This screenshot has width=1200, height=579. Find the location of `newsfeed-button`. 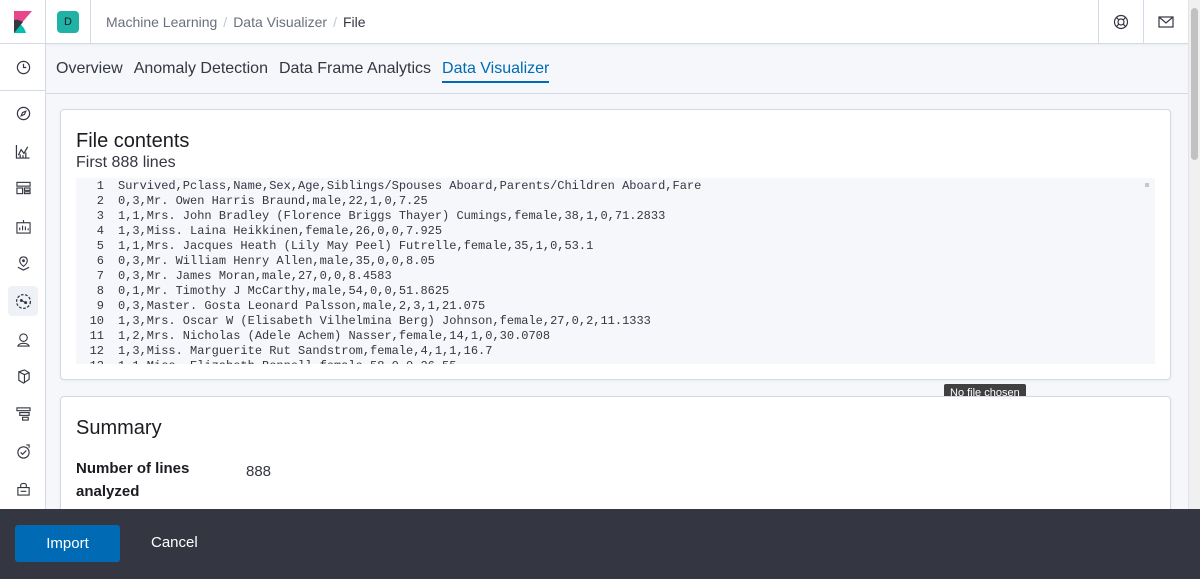

newsfeed-button is located at coordinates (1165, 22).